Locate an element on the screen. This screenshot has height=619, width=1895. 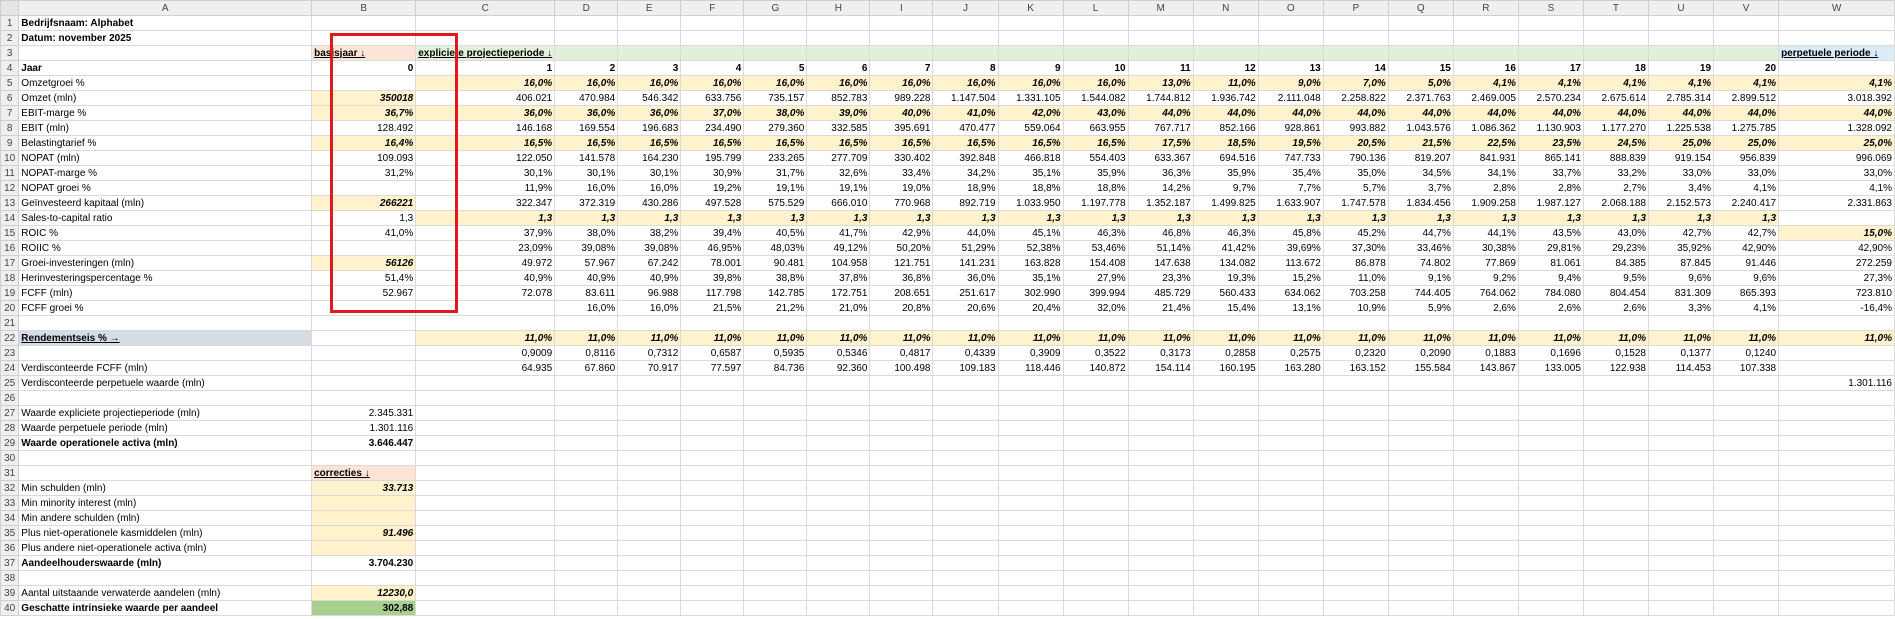
cell-j5: 16,0% is located at coordinates (965, 83).